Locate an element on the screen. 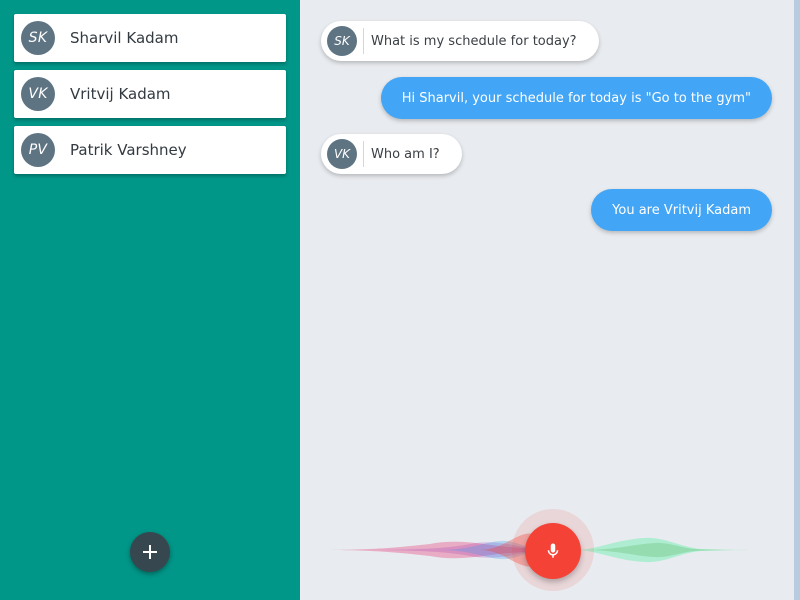  message-text: Who am I? is located at coordinates (405, 154).